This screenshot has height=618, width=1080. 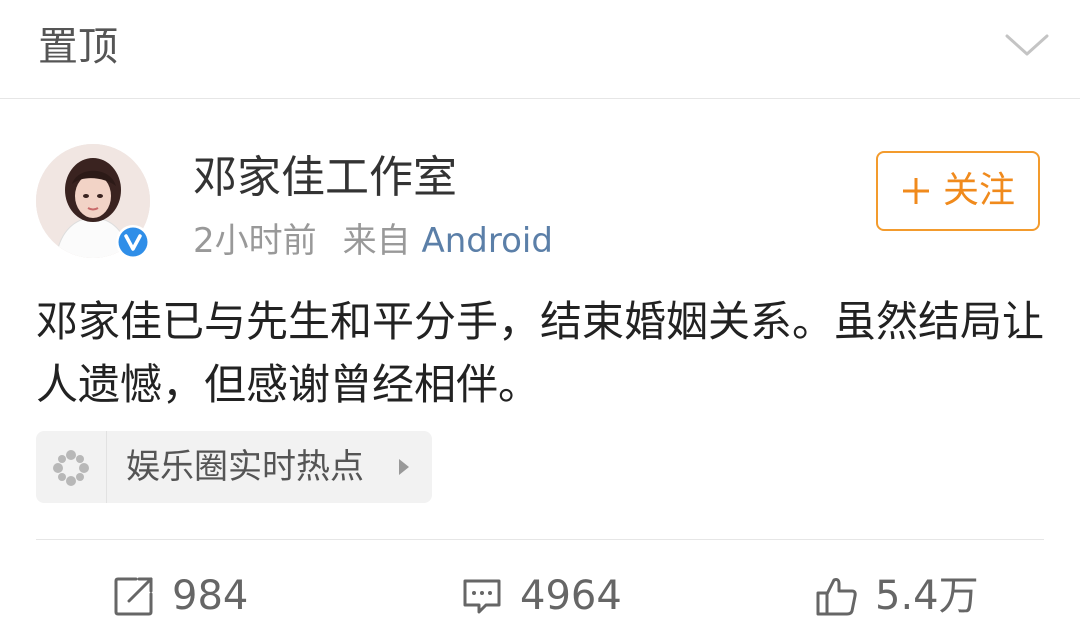 I want to click on like-count: 5.4万, so click(x=927, y=595).